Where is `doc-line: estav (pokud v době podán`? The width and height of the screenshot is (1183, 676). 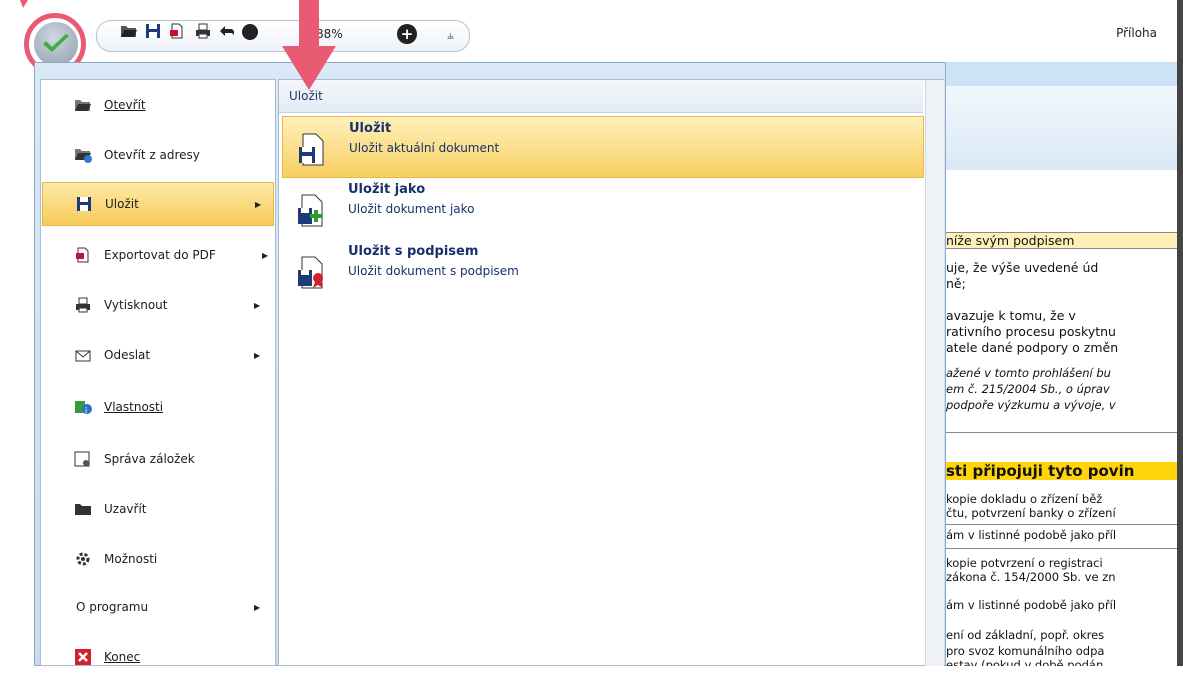 doc-line: estav (pokud v době podán is located at coordinates (1025, 662).